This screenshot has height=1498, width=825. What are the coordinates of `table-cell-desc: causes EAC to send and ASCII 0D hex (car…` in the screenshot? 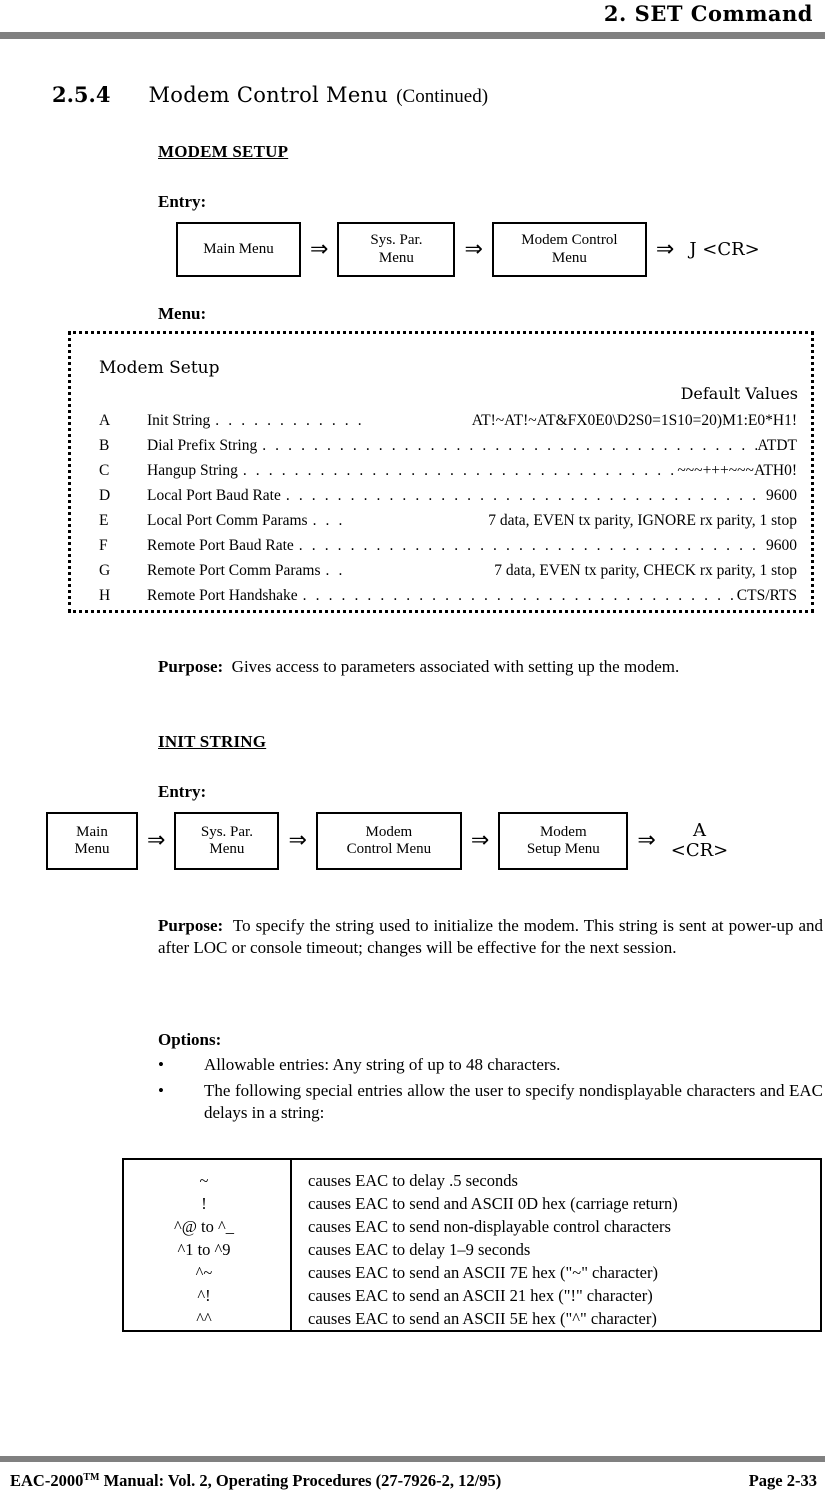 It's located at (493, 1203).